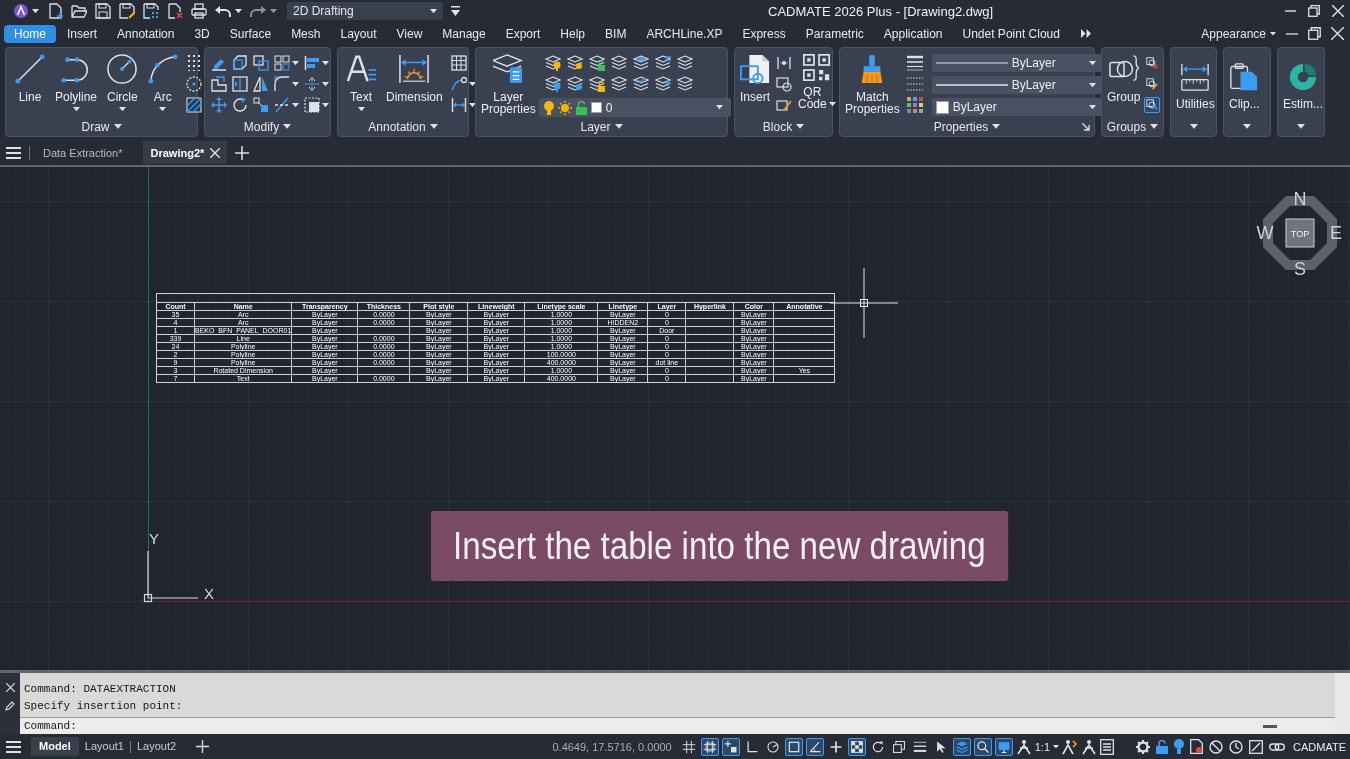 The width and height of the screenshot is (1350, 759). I want to click on annotation-scale-button: 1:1, so click(1047, 746).